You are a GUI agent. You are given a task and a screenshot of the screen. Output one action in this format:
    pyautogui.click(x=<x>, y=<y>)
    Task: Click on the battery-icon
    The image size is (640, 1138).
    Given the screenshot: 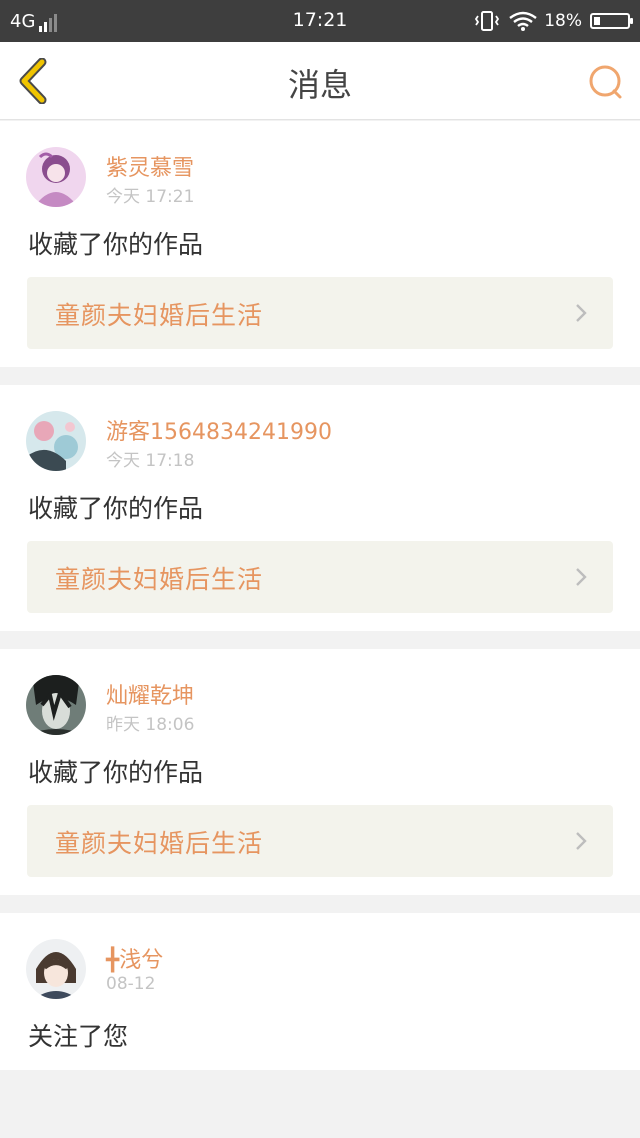 What is the action you would take?
    pyautogui.click(x=611, y=21)
    